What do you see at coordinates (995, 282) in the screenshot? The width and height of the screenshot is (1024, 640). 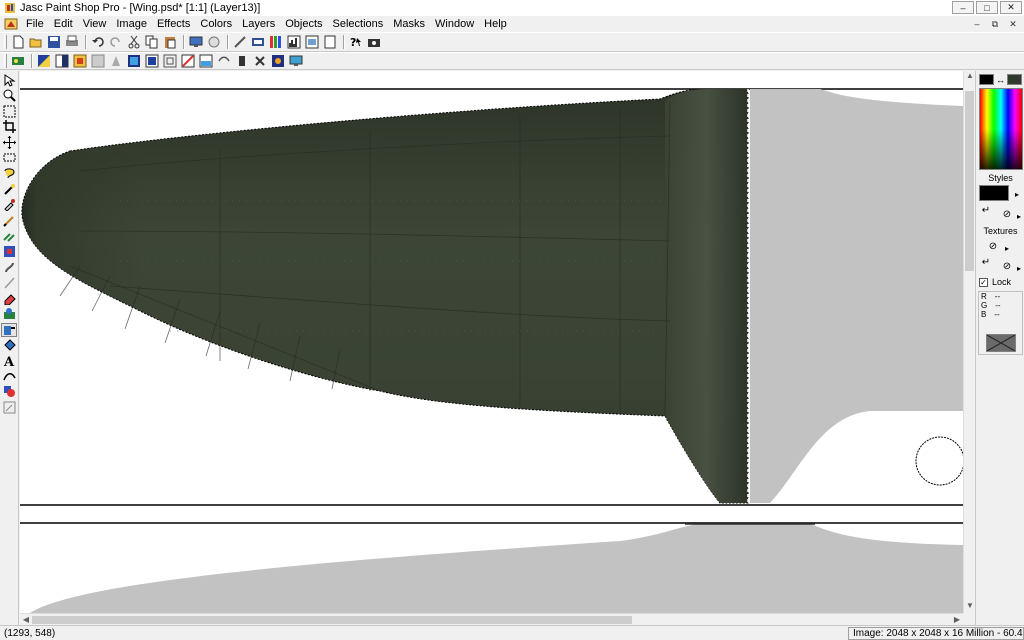 I see `lock-row: ✓ Lock` at bounding box center [995, 282].